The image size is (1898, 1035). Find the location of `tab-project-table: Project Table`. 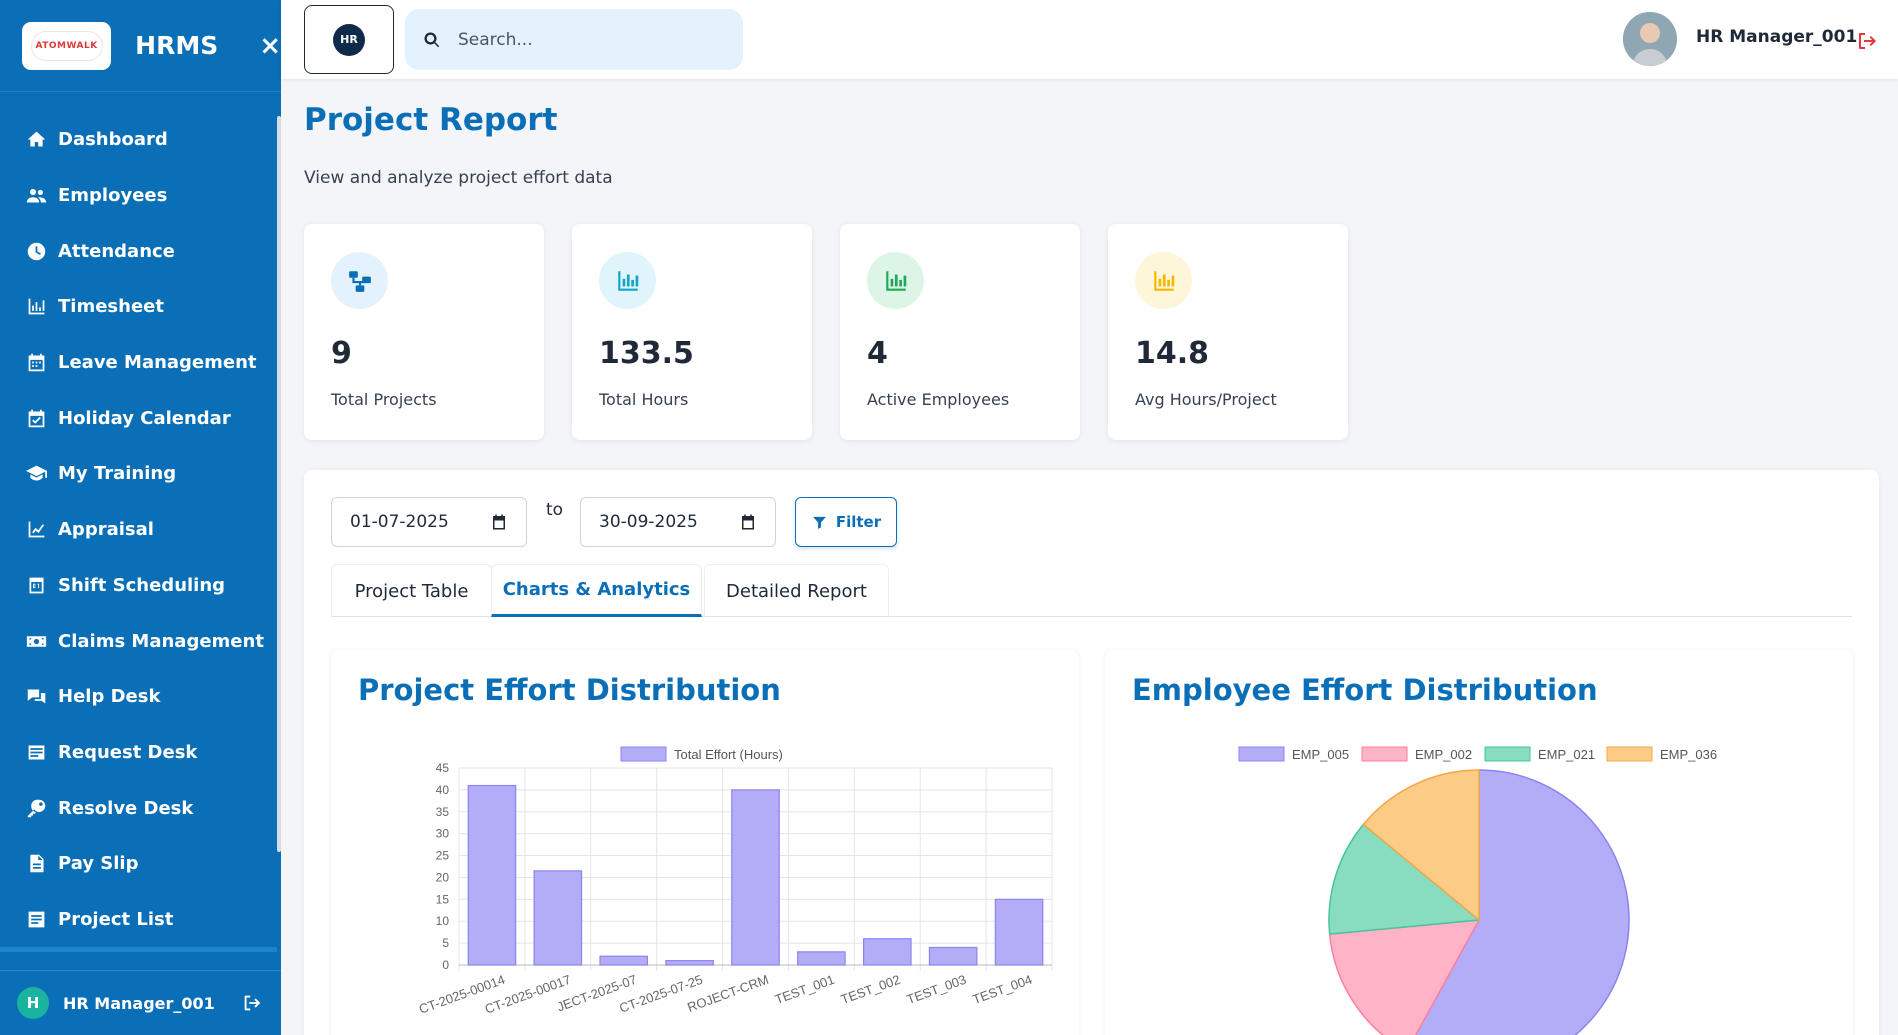

tab-project-table: Project Table is located at coordinates (411, 590).